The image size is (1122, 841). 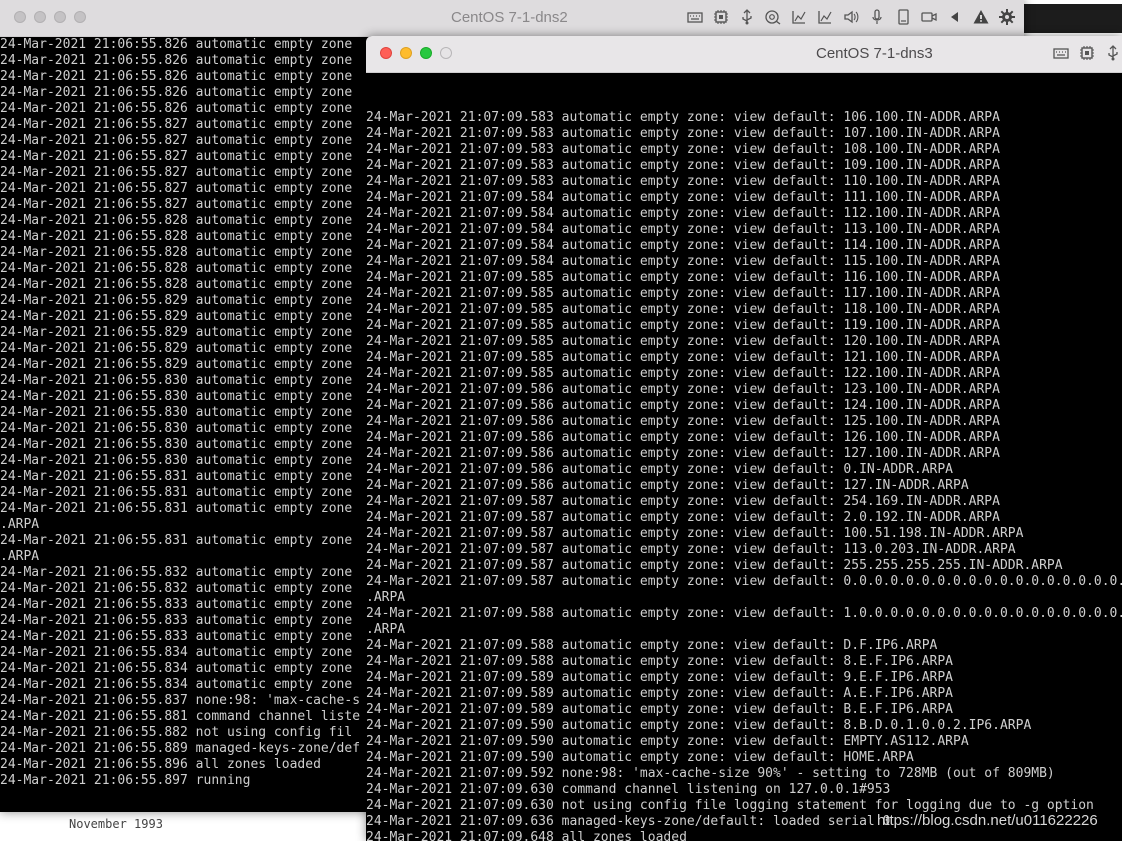 What do you see at coordinates (116, 824) in the screenshot?
I see `backdrop-footer-text: November 1993` at bounding box center [116, 824].